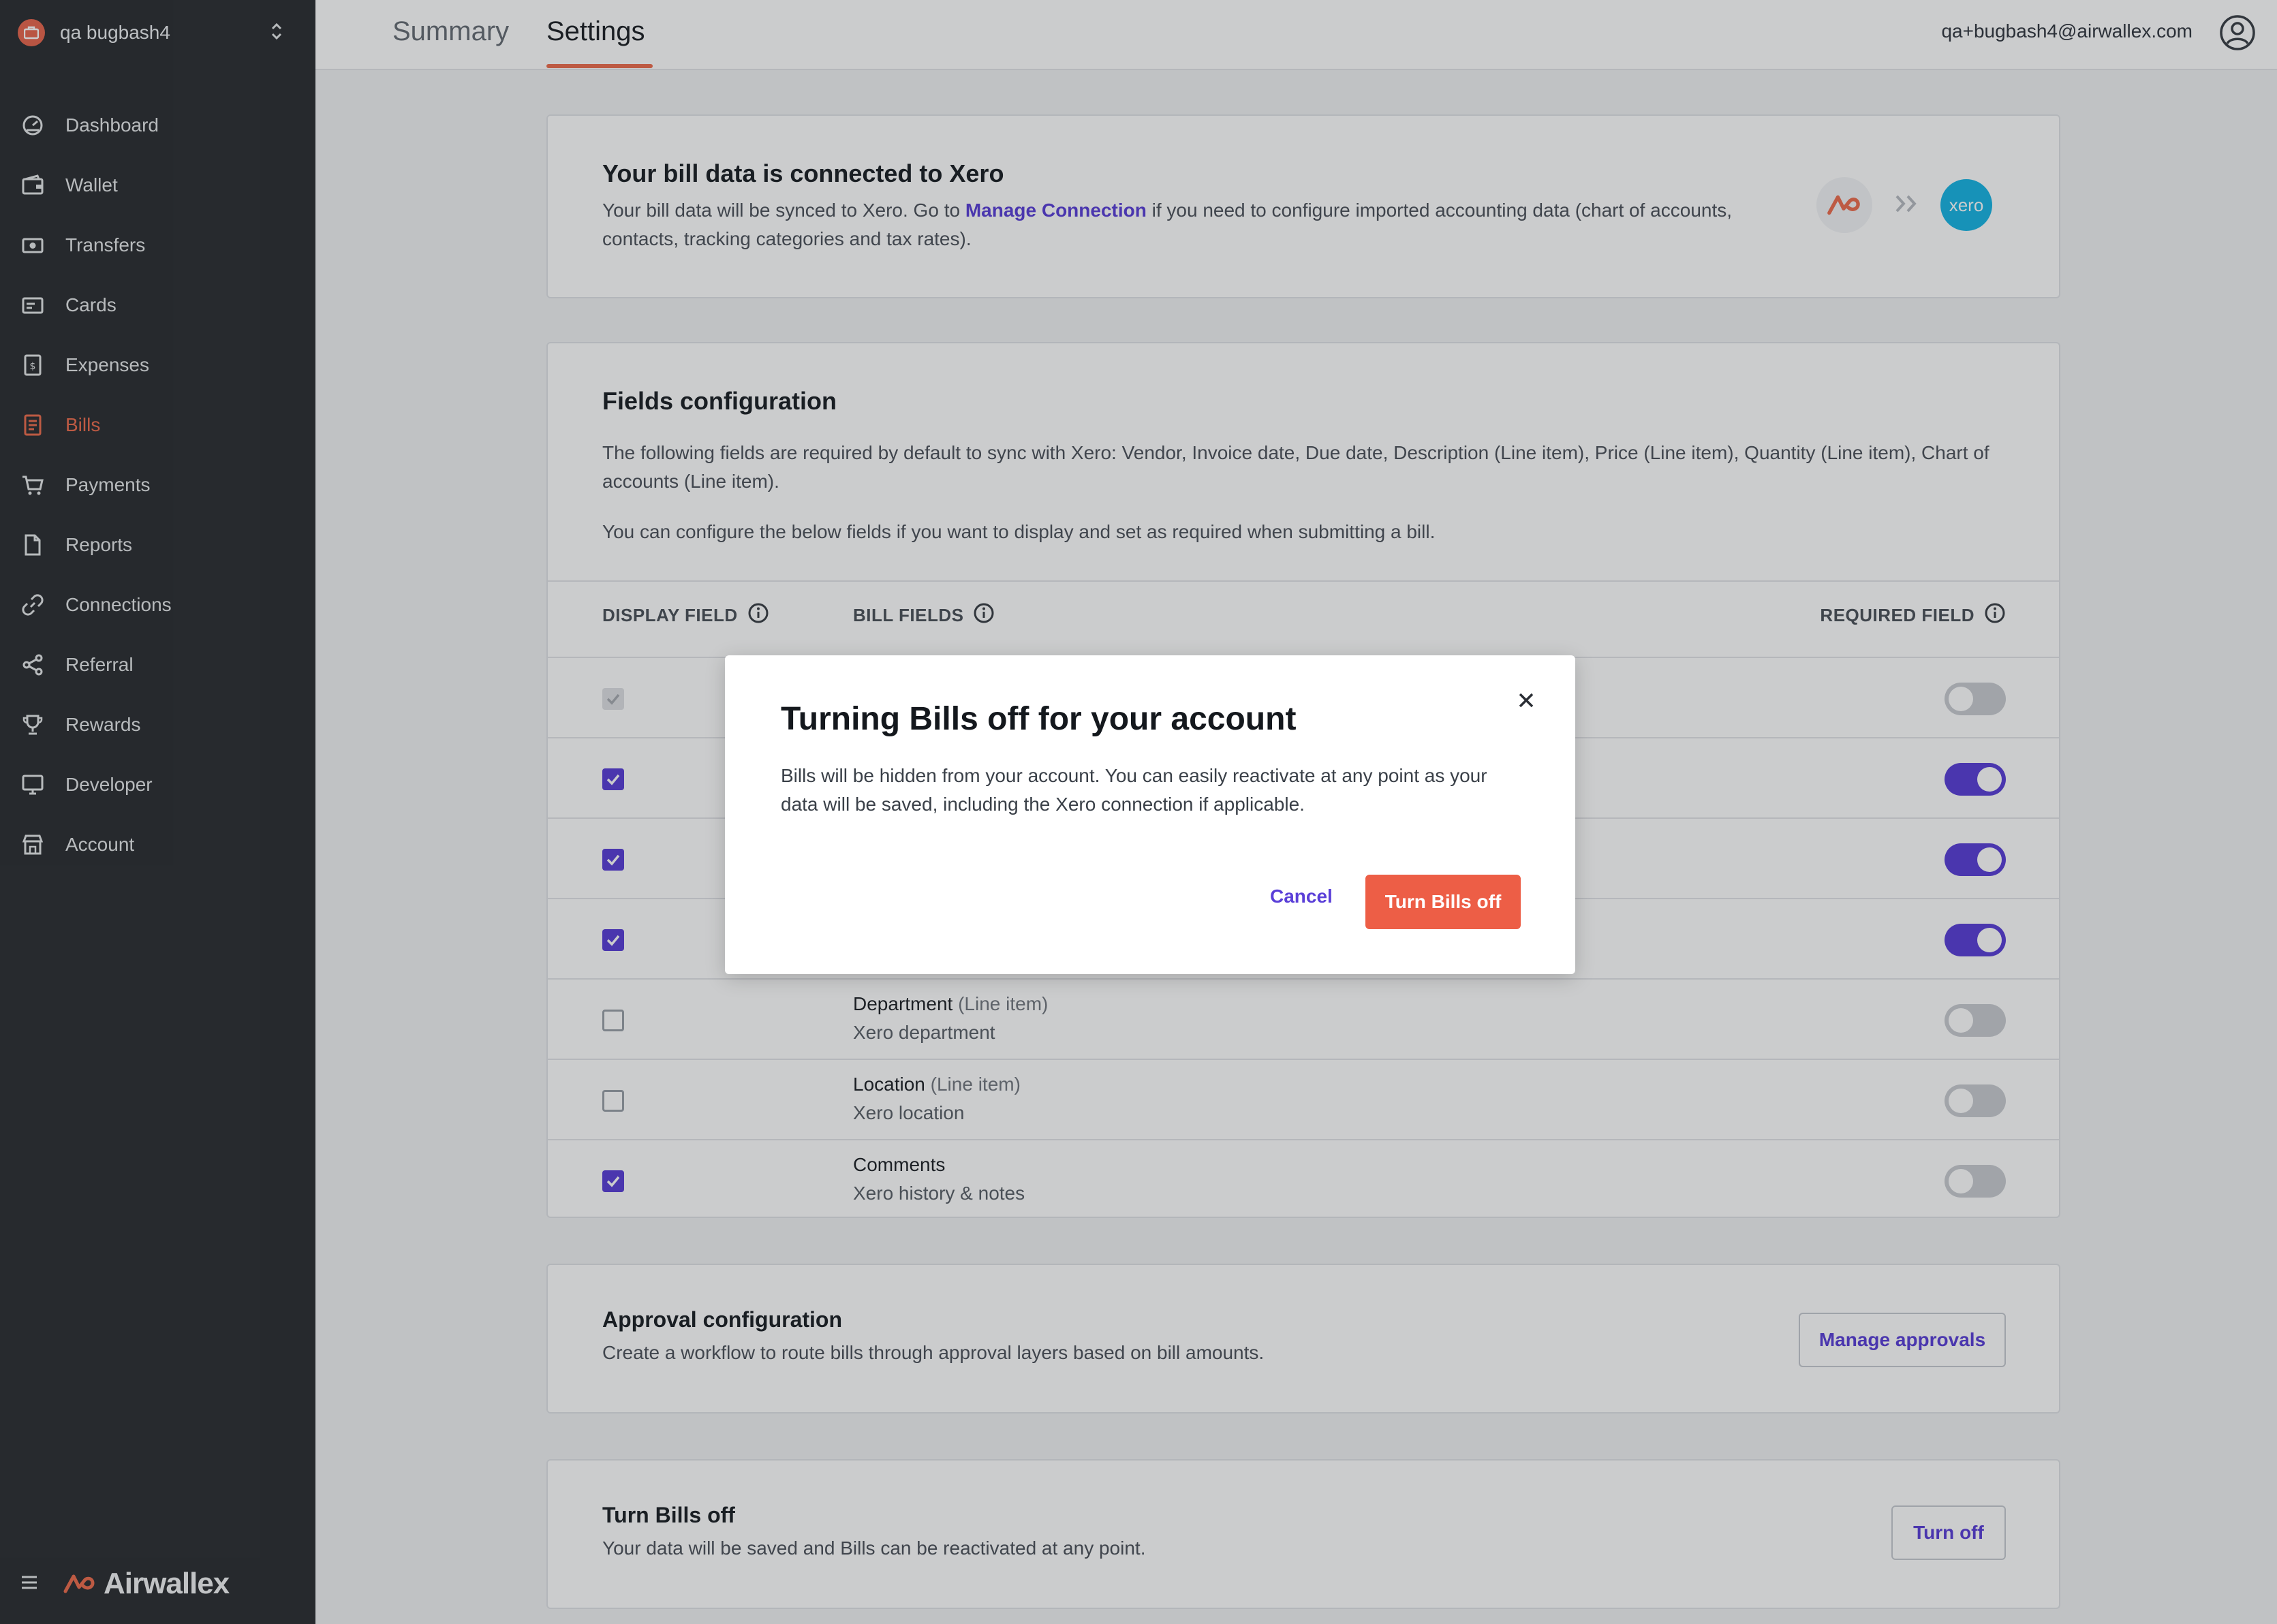 The image size is (2277, 1624). Describe the element at coordinates (1039, 719) in the screenshot. I see `dialog-title: Turning Bills off for your account` at that location.